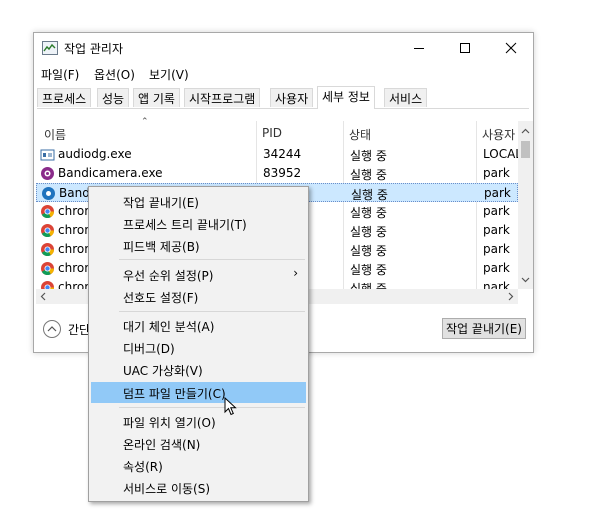  I want to click on menu-item-analyze-wait-chain: 대기 체인 분석(A), so click(198, 325).